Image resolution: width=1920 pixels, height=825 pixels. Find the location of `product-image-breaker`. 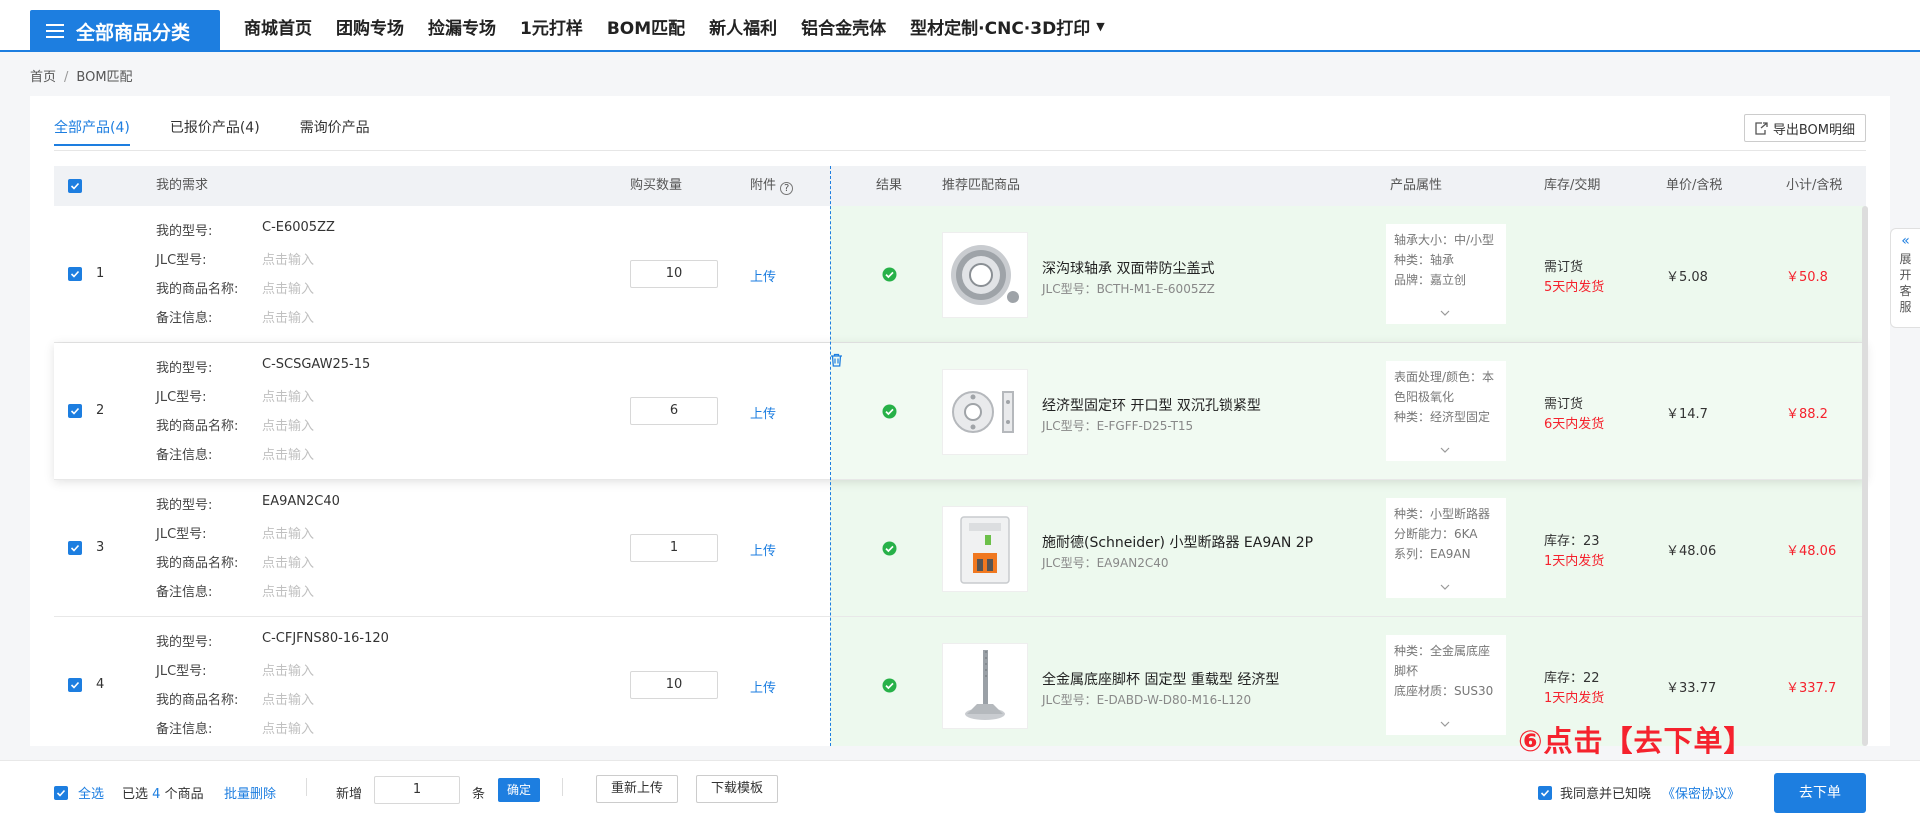

product-image-breaker is located at coordinates (985, 549).